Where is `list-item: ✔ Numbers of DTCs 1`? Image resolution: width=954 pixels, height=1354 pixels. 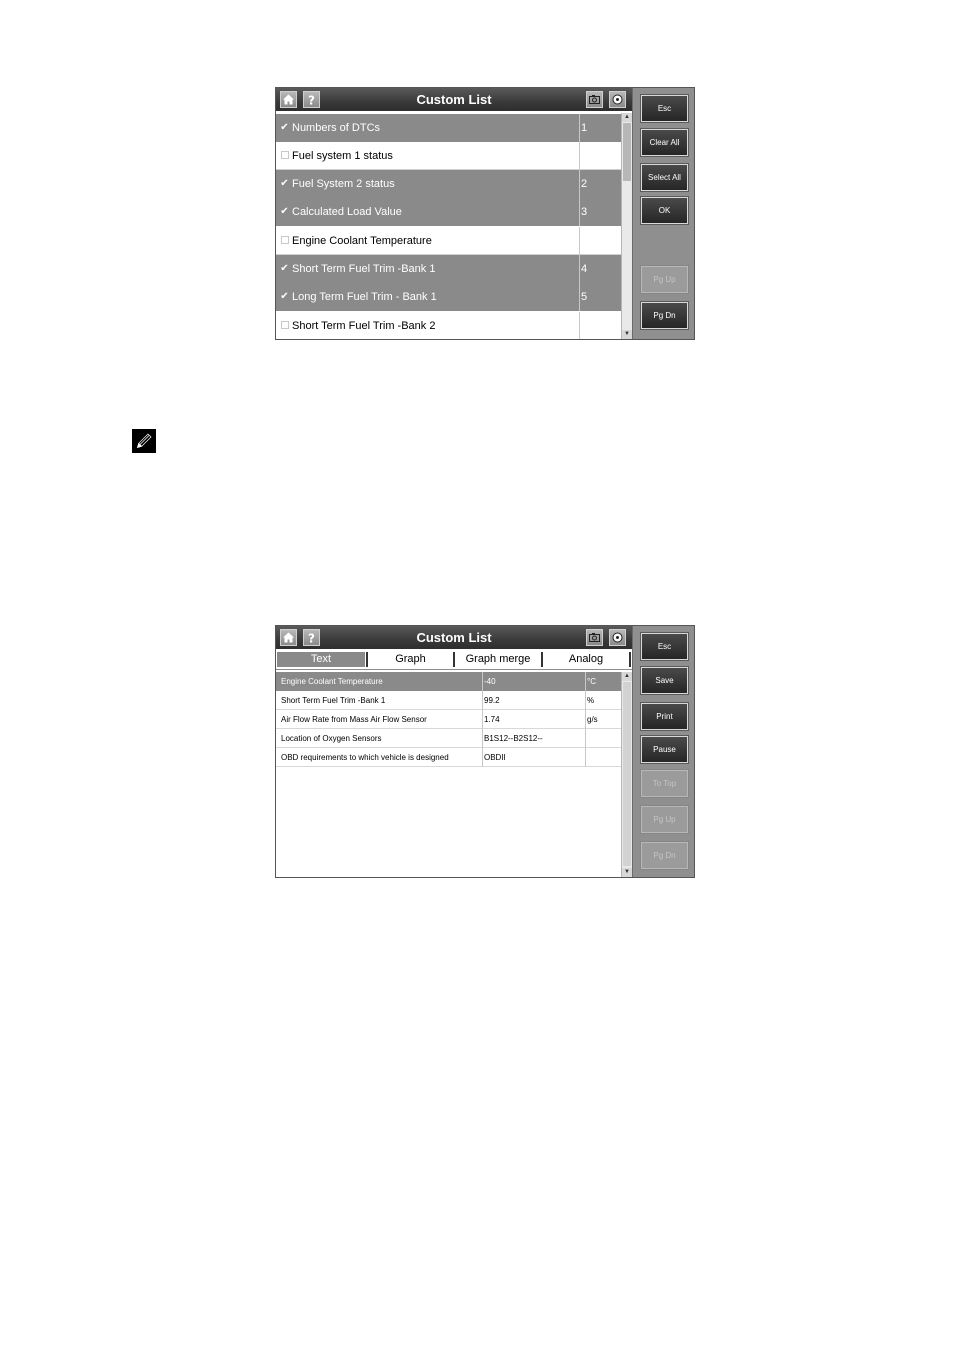
list-item: ✔ Numbers of DTCs 1 is located at coordinates (448, 128).